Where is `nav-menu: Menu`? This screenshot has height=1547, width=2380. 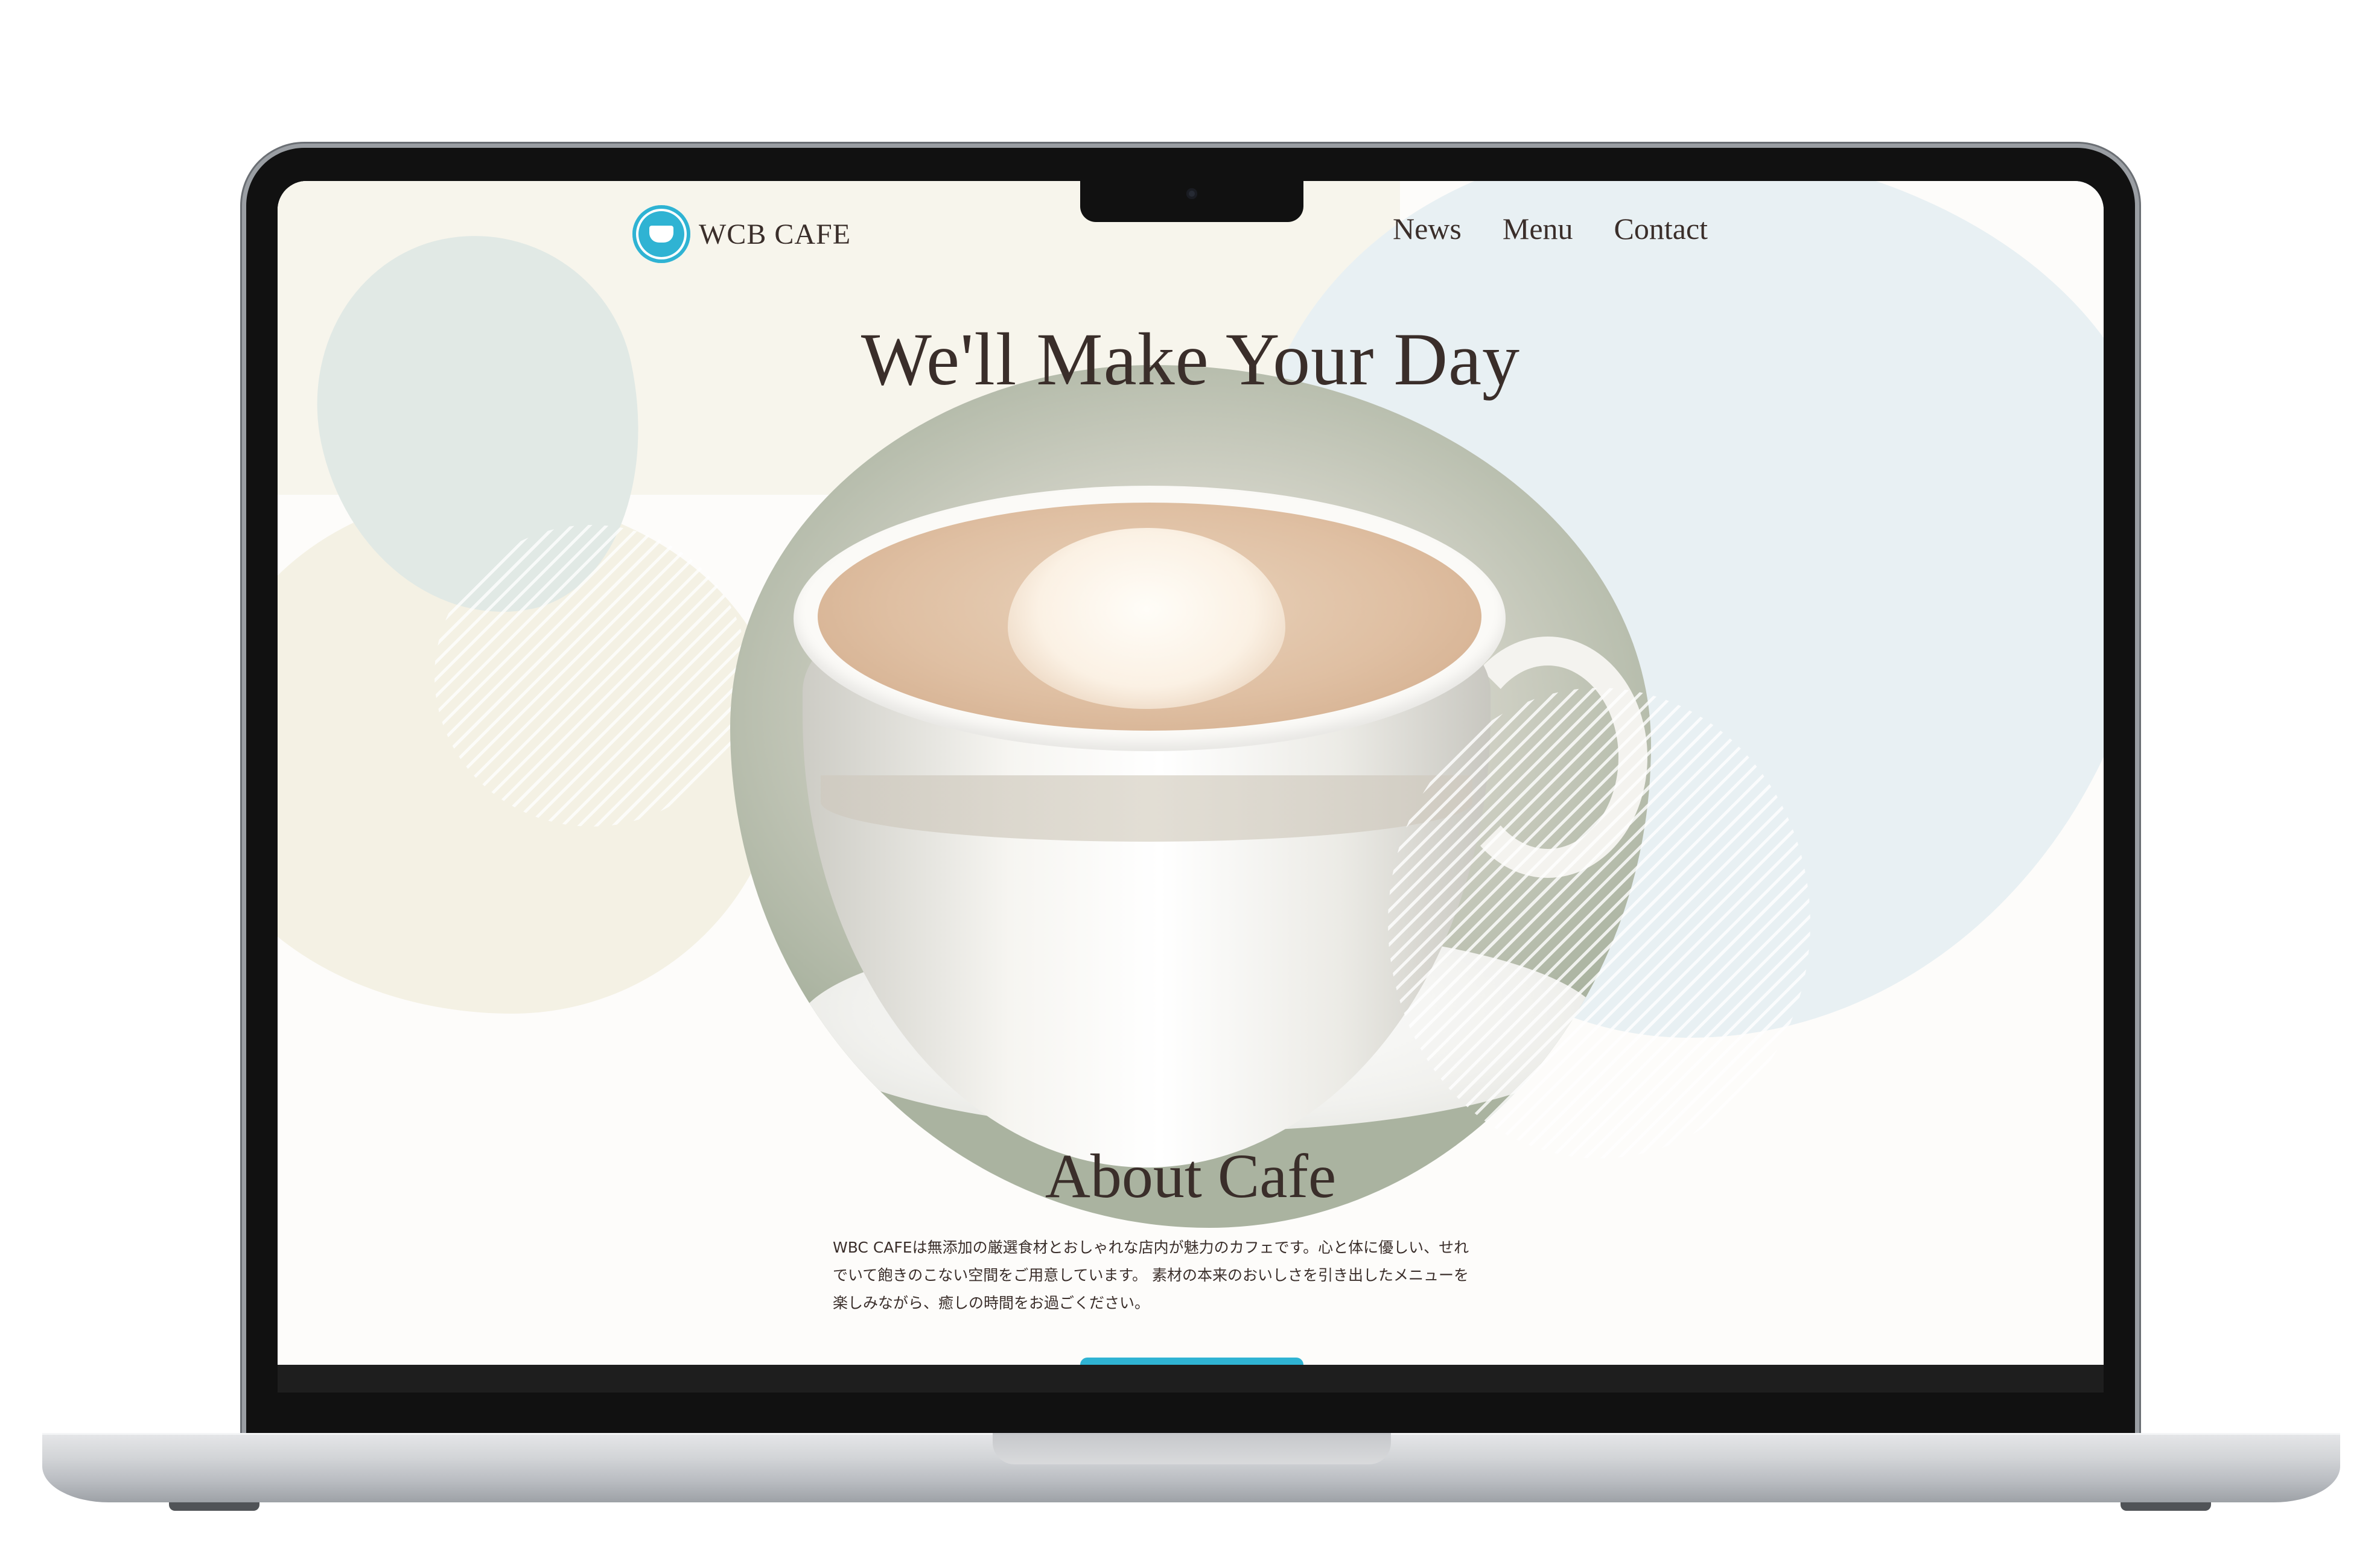 nav-menu: Menu is located at coordinates (1538, 229).